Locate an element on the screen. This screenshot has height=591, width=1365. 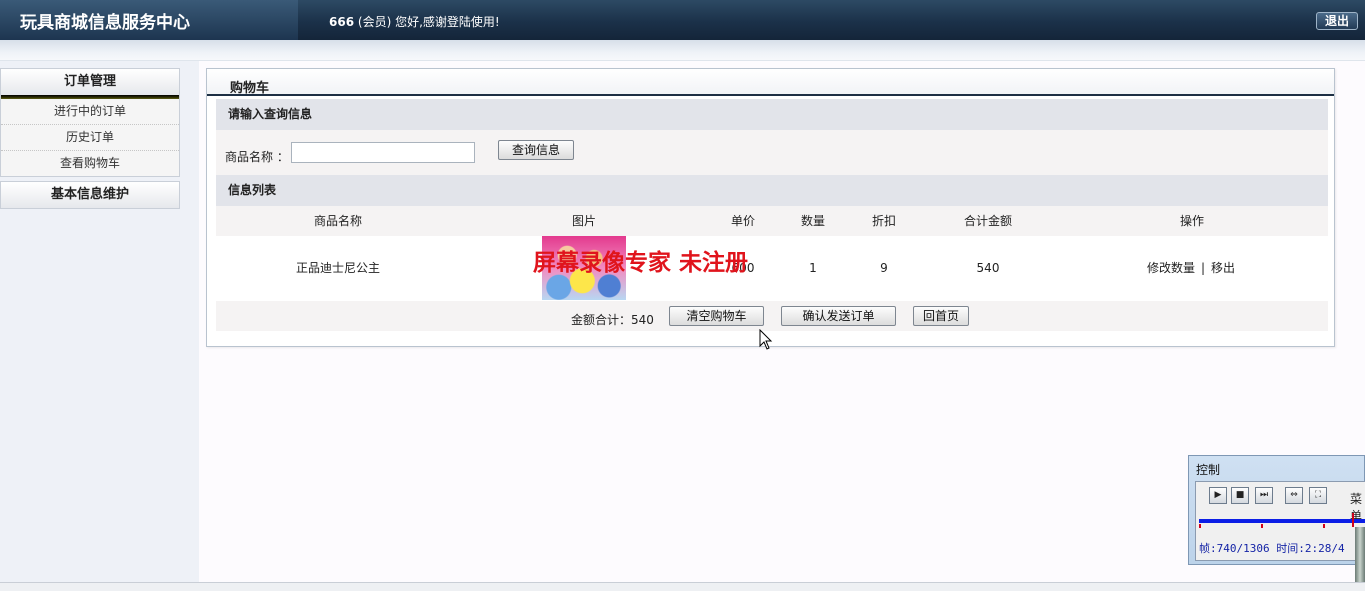
query-section-title: 请输入查询信息 is located at coordinates (772, 114).